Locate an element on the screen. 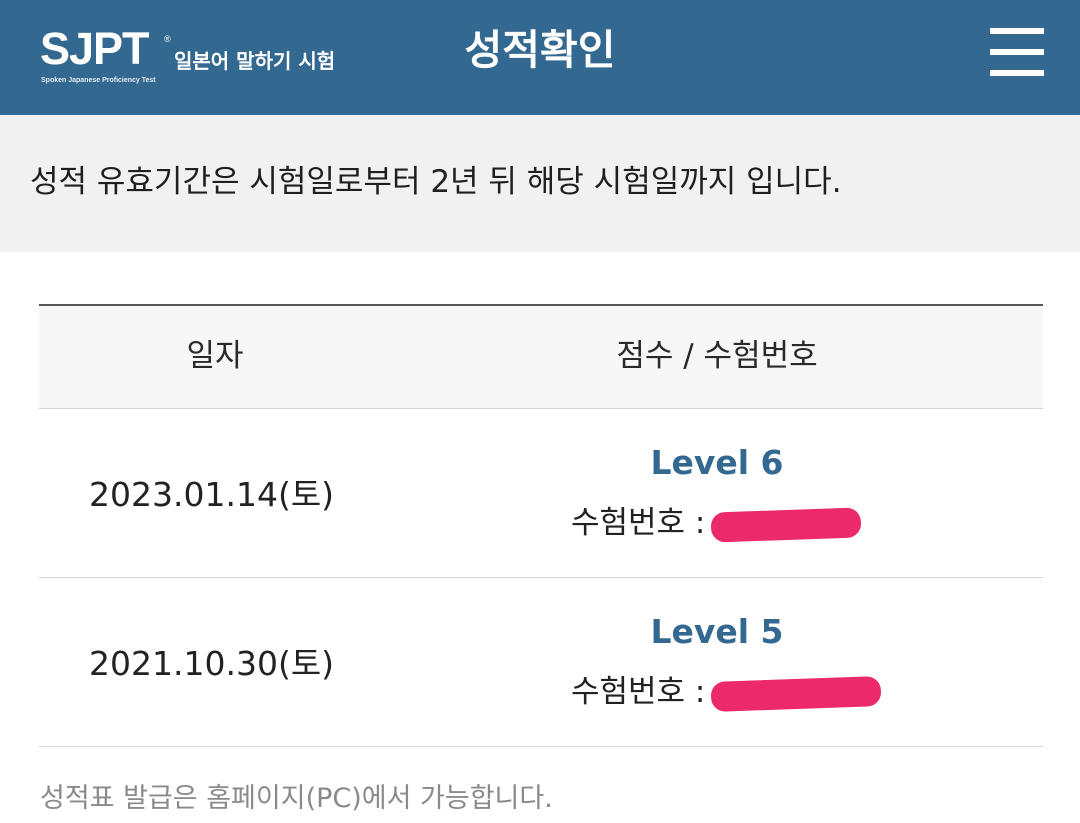 Image resolution: width=1080 pixels, height=823 pixels. page-title: 성적확인 is located at coordinates (540, 50).